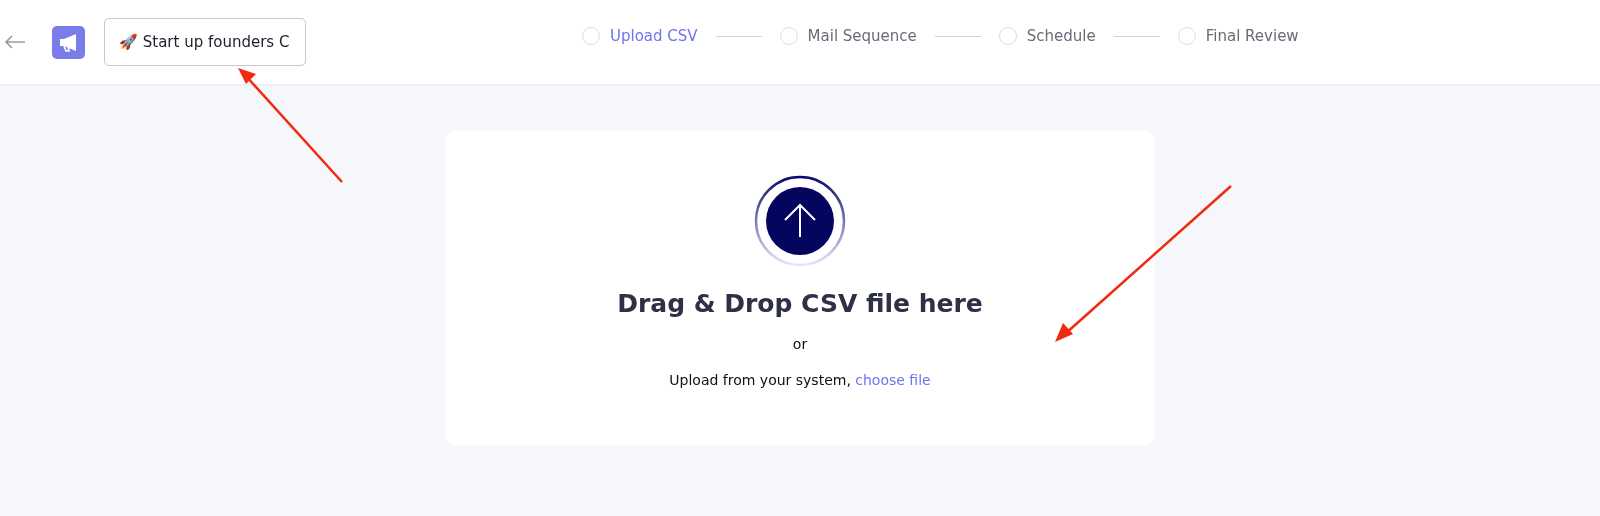 This screenshot has height=516, width=1600. What do you see at coordinates (800, 303) in the screenshot?
I see `drop-heading: Drag & Drop CSV file here` at bounding box center [800, 303].